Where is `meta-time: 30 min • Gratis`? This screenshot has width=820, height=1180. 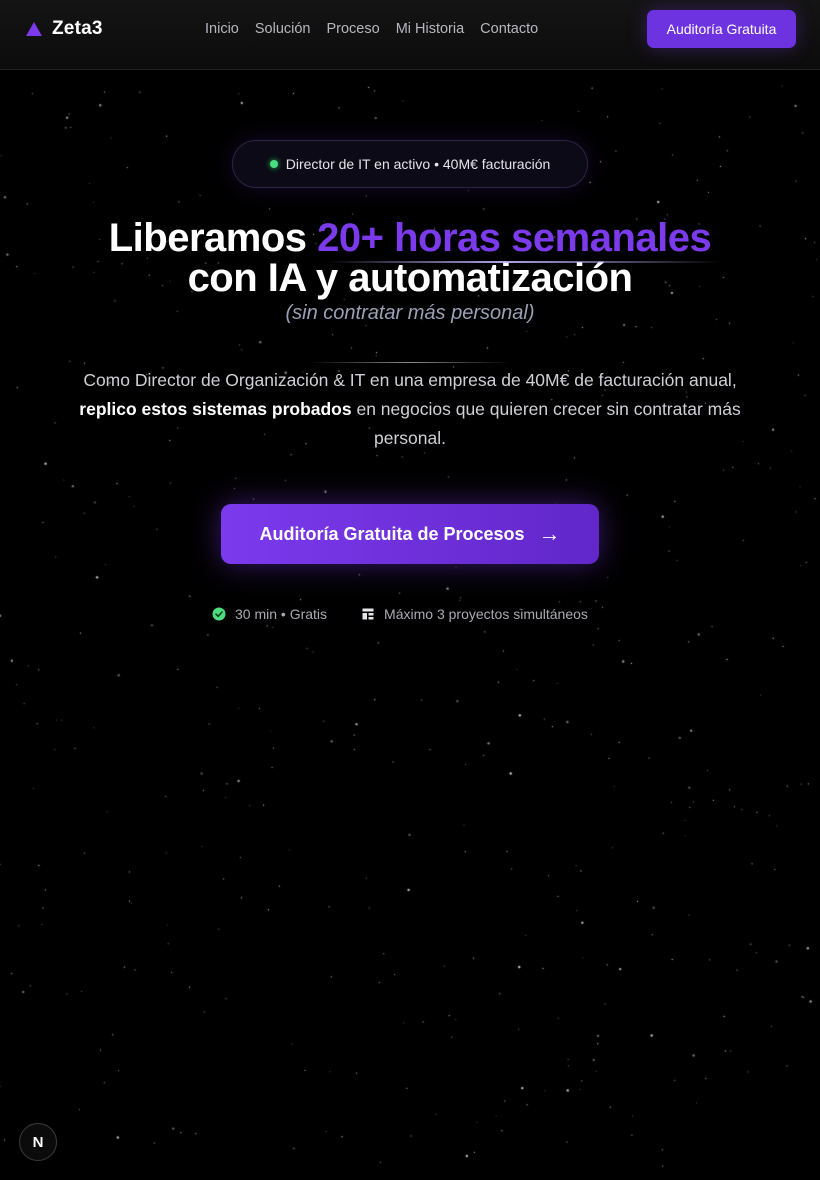
meta-time: 30 min • Gratis is located at coordinates (269, 614).